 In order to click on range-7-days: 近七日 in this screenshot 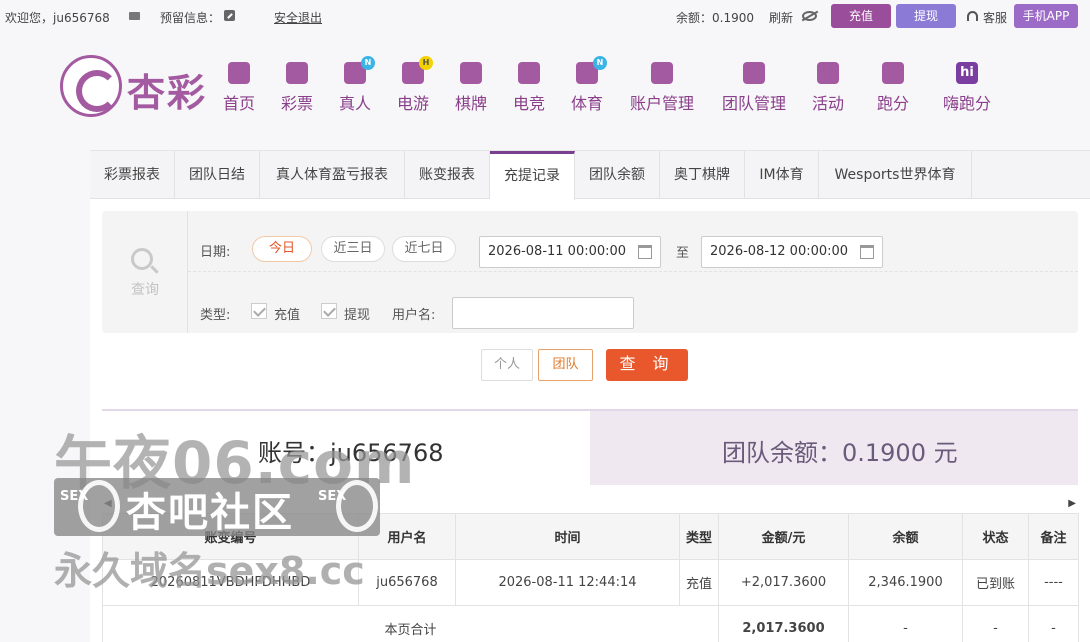, I will do `click(424, 249)`.